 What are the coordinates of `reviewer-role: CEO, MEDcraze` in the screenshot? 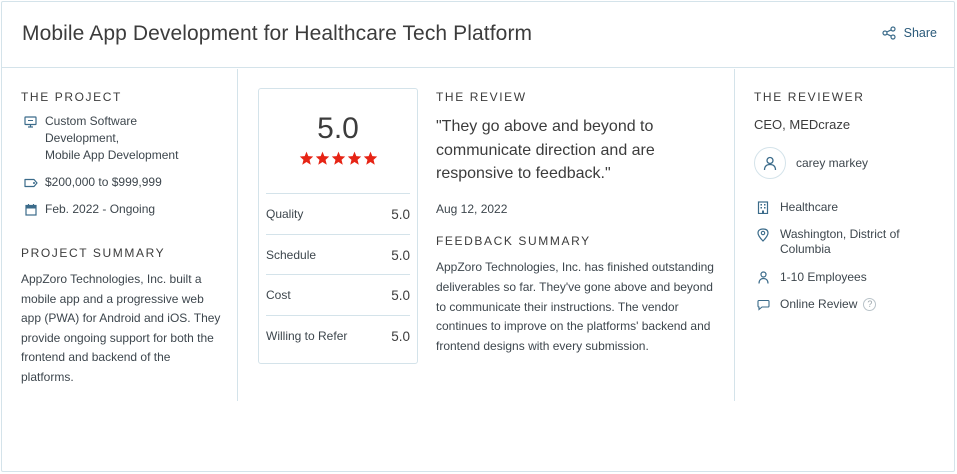 It's located at (802, 124).